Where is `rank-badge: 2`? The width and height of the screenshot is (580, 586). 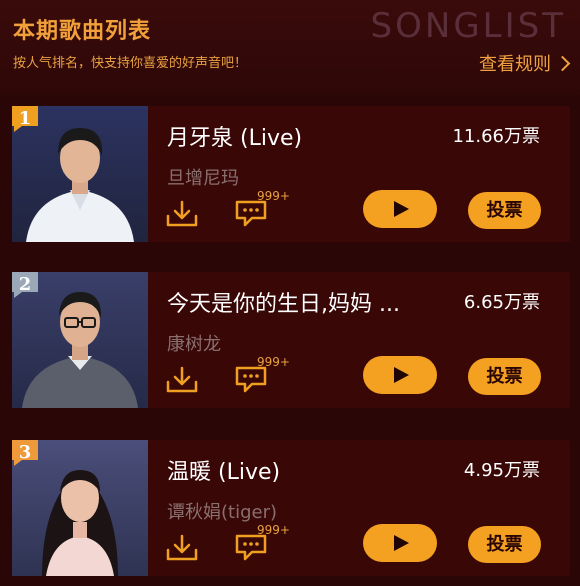 rank-badge: 2 is located at coordinates (26, 285).